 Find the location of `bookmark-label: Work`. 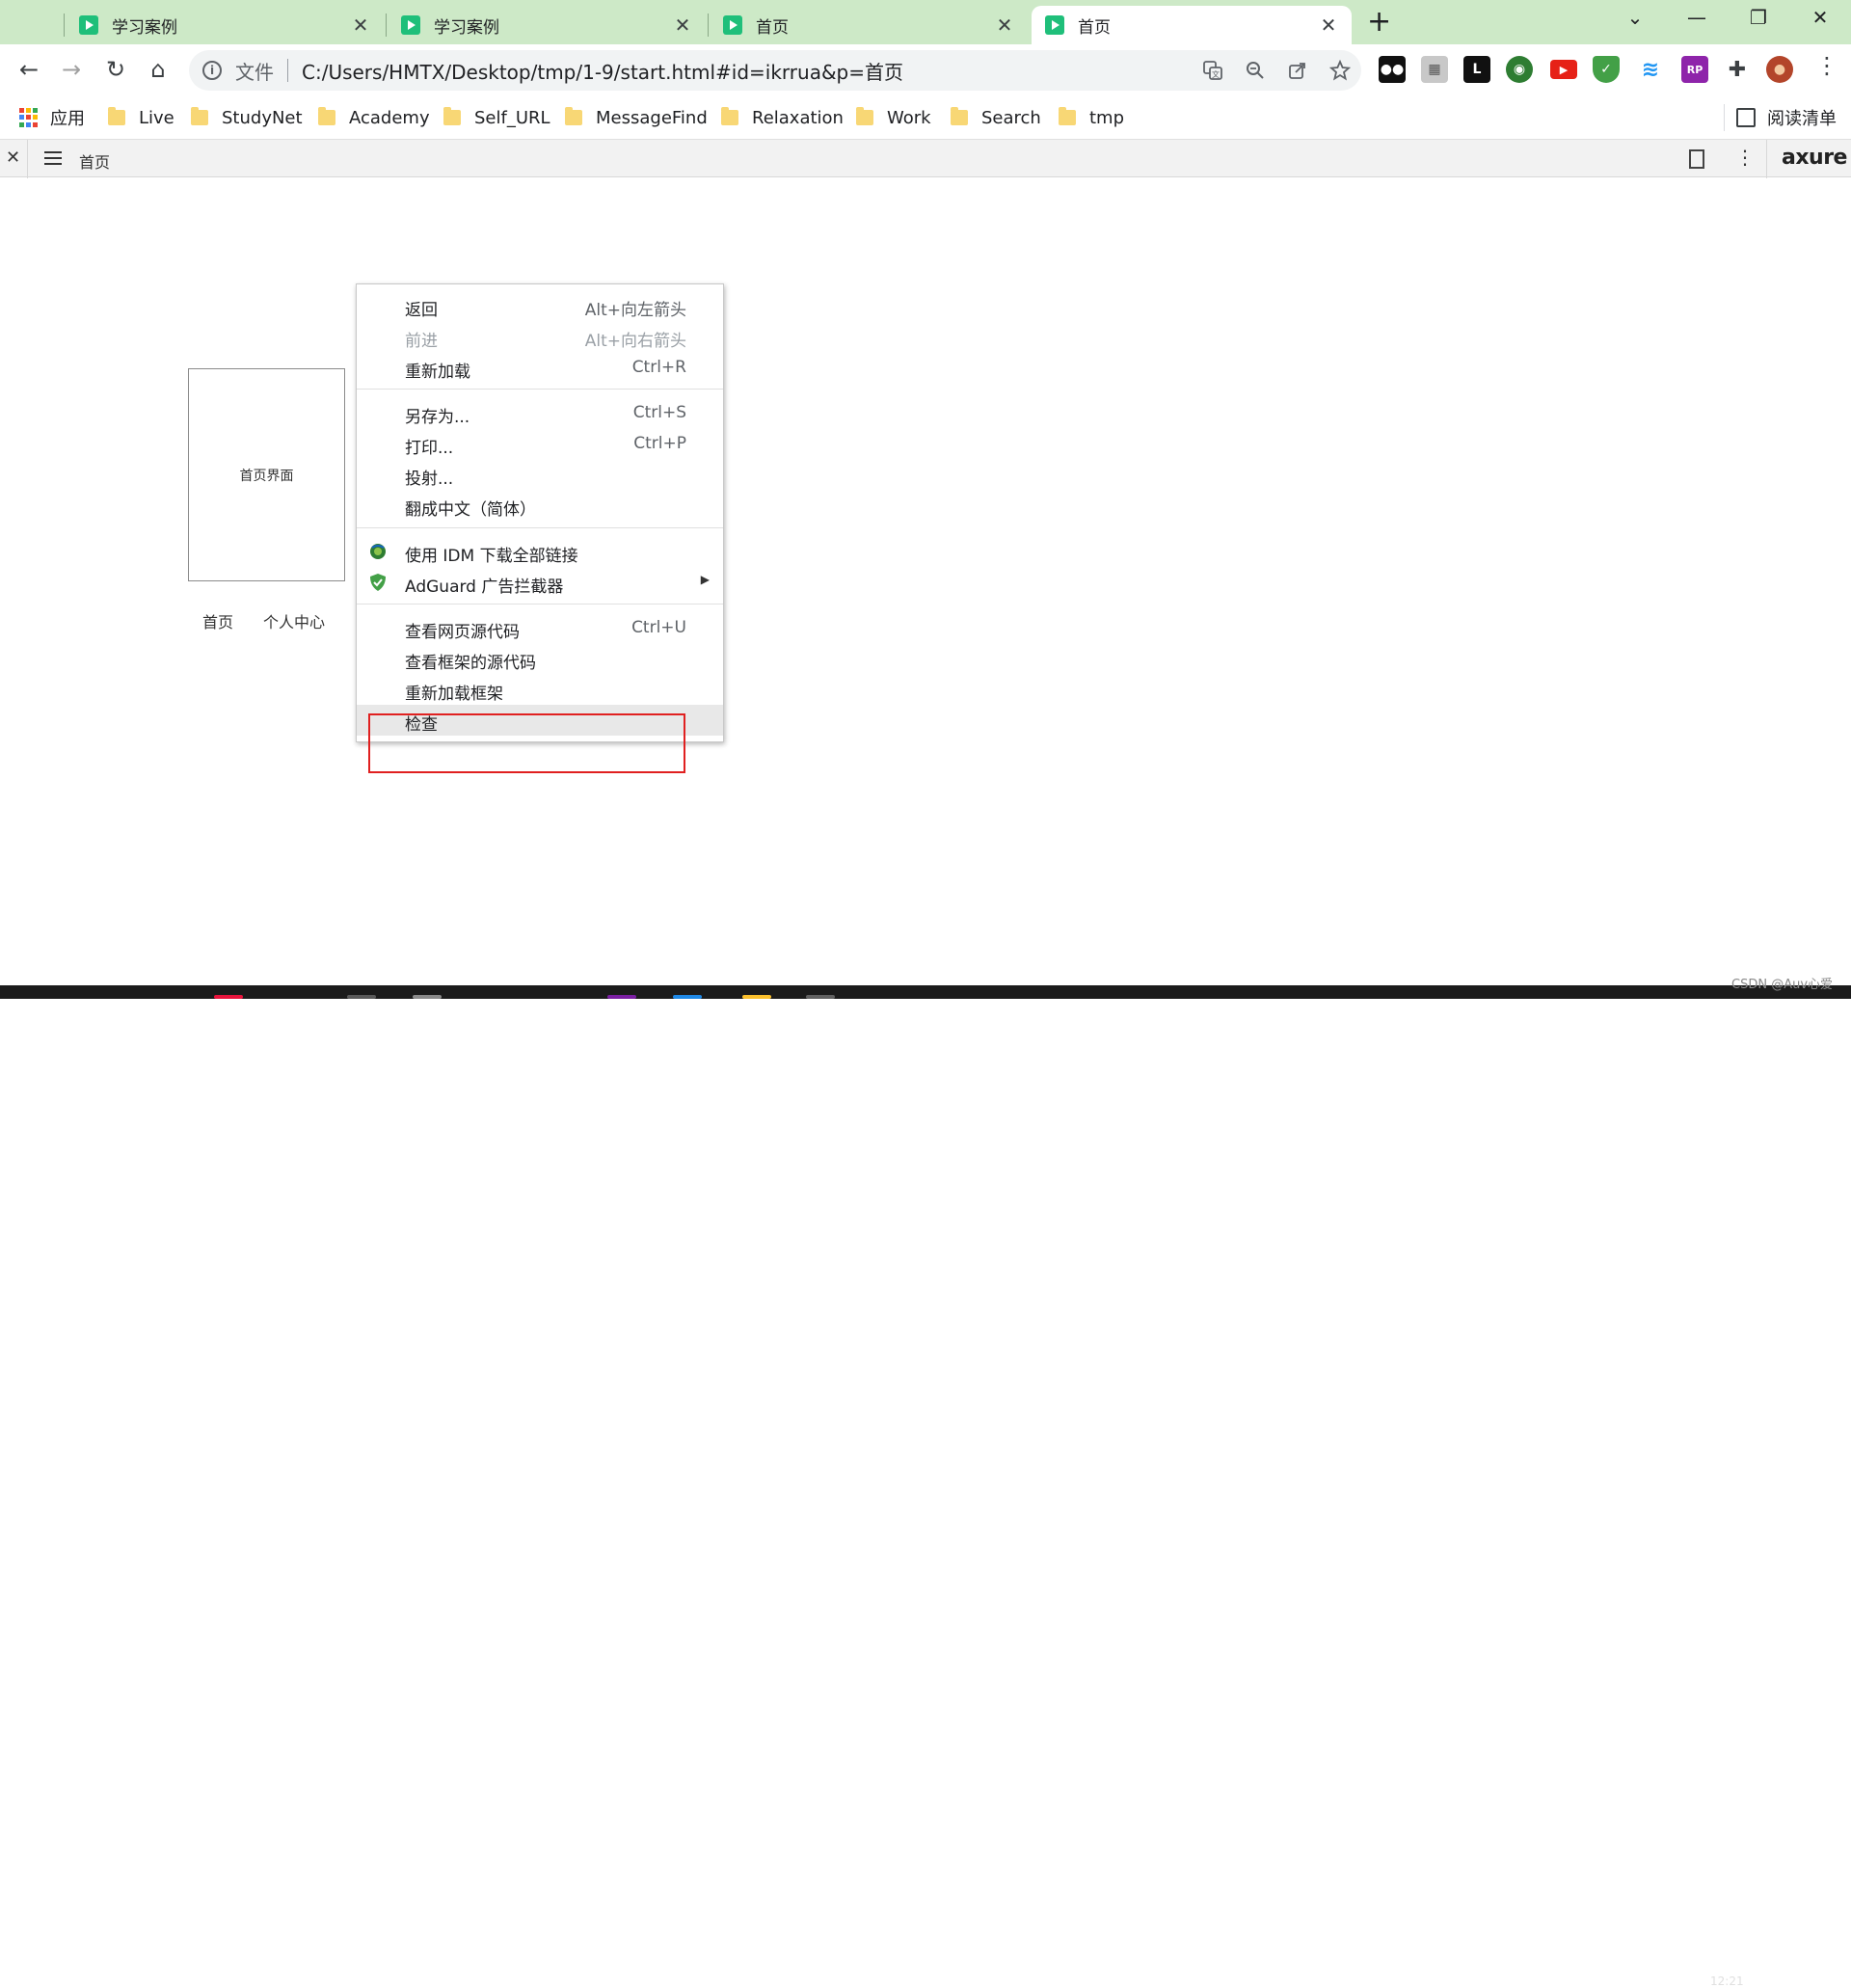

bookmark-label: Work is located at coordinates (909, 117).